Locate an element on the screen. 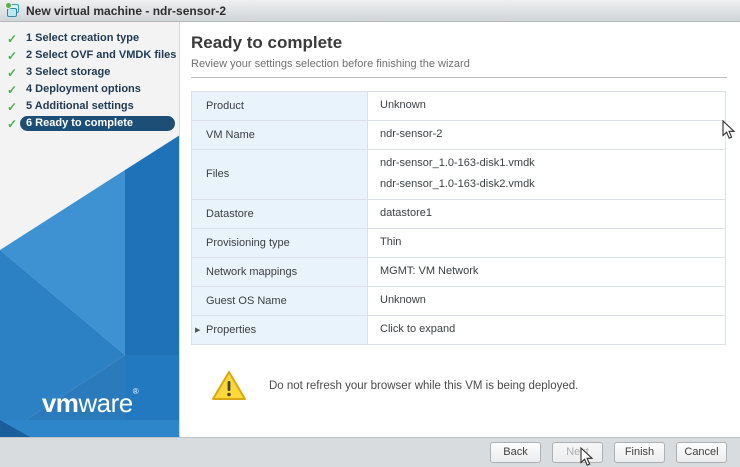  row-label-cell: Network mappings is located at coordinates (279, 272).